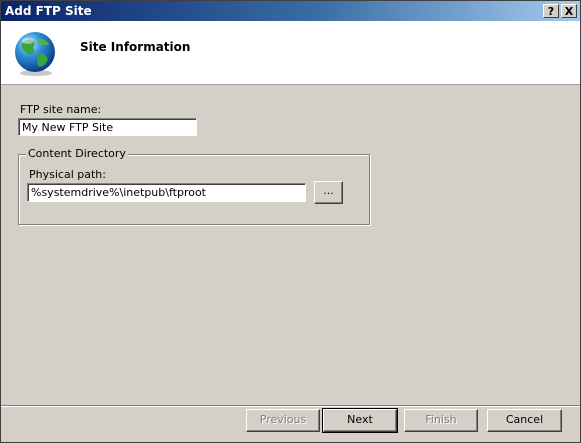 This screenshot has width=581, height=443. Describe the element at coordinates (360, 420) in the screenshot. I see `next-button: Next` at that location.